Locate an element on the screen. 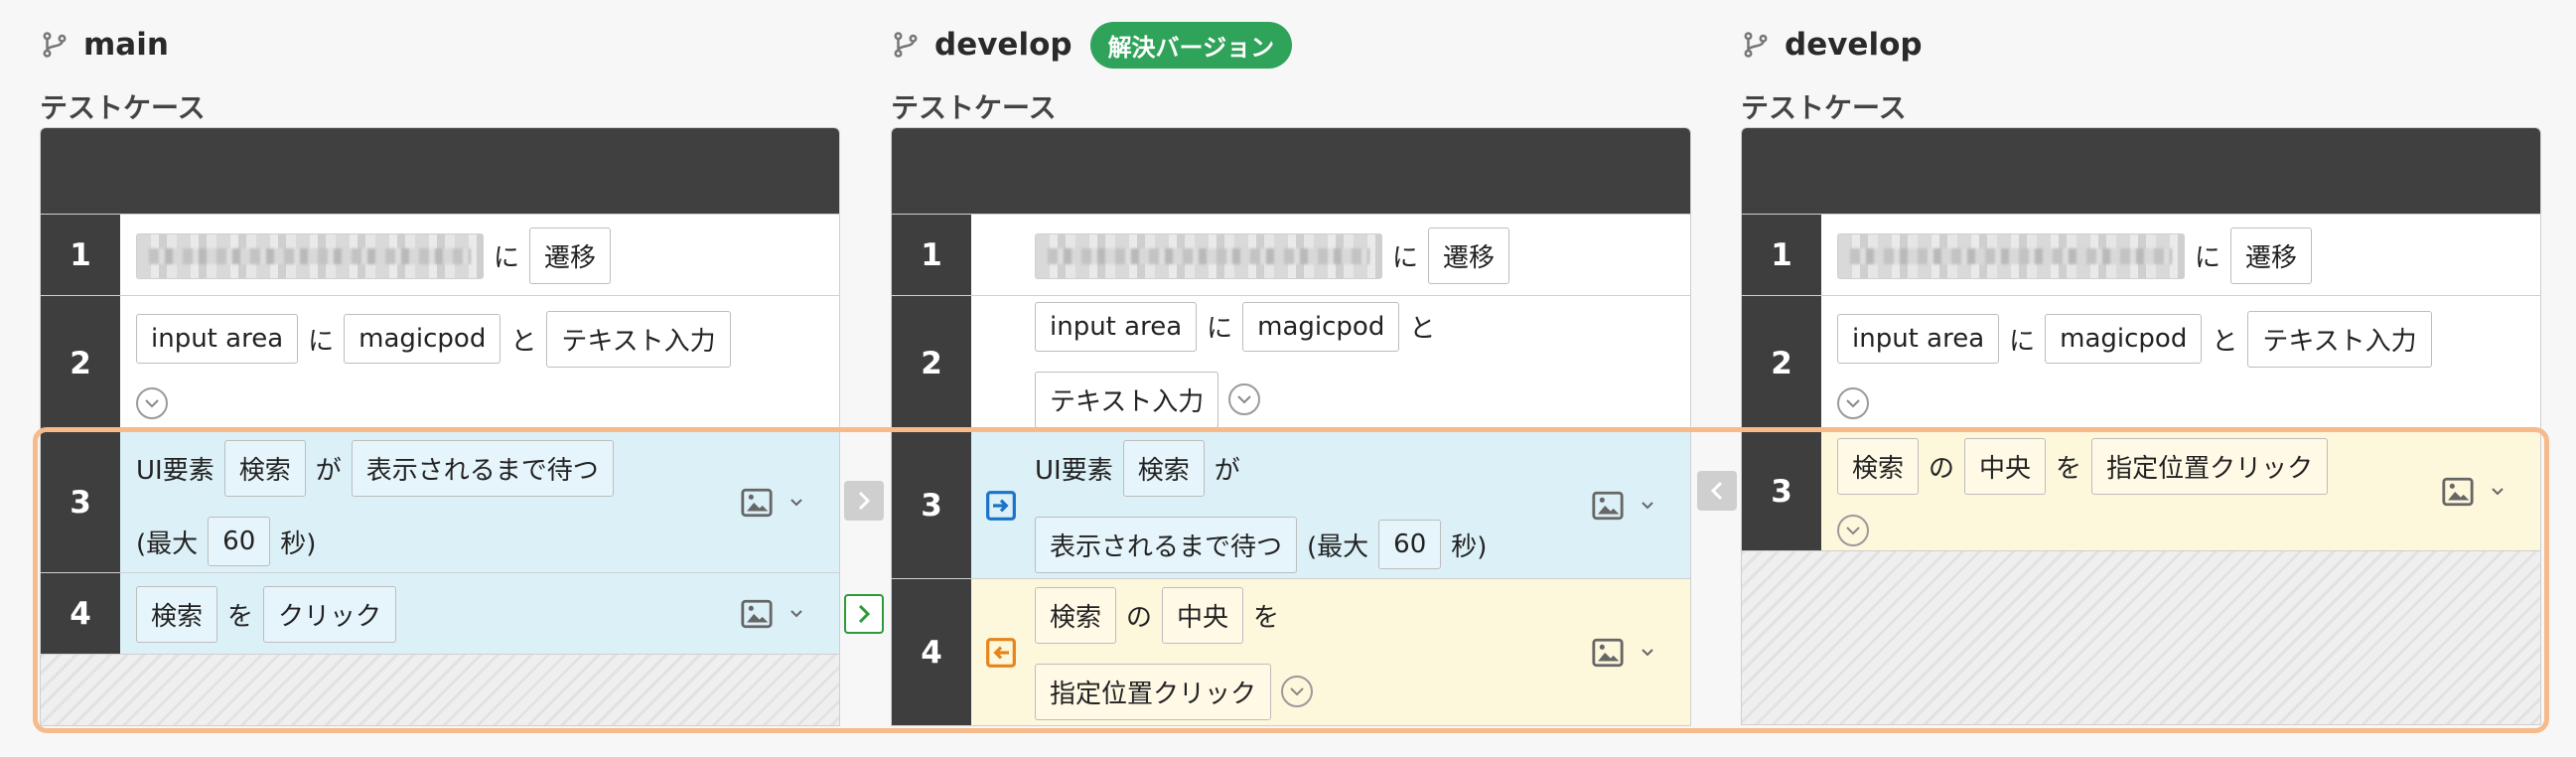 The height and width of the screenshot is (757, 2576). step-number: 4 is located at coordinates (81, 613).